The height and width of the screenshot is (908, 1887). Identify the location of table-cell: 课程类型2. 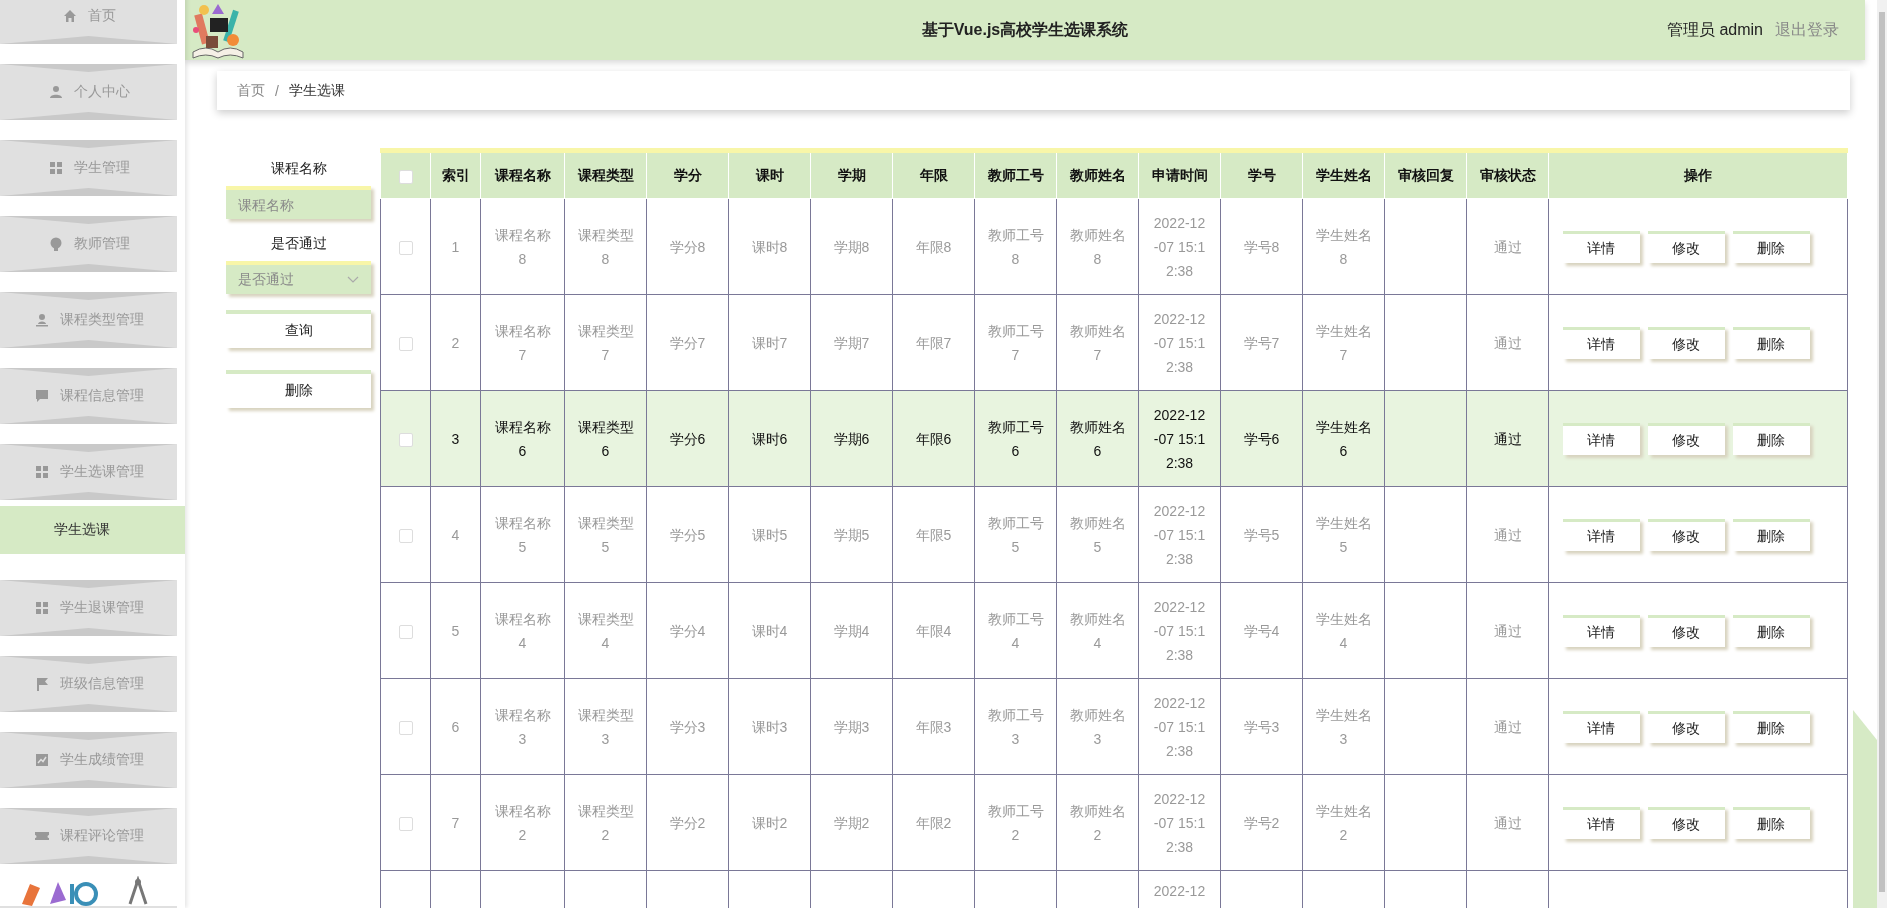
(605, 822).